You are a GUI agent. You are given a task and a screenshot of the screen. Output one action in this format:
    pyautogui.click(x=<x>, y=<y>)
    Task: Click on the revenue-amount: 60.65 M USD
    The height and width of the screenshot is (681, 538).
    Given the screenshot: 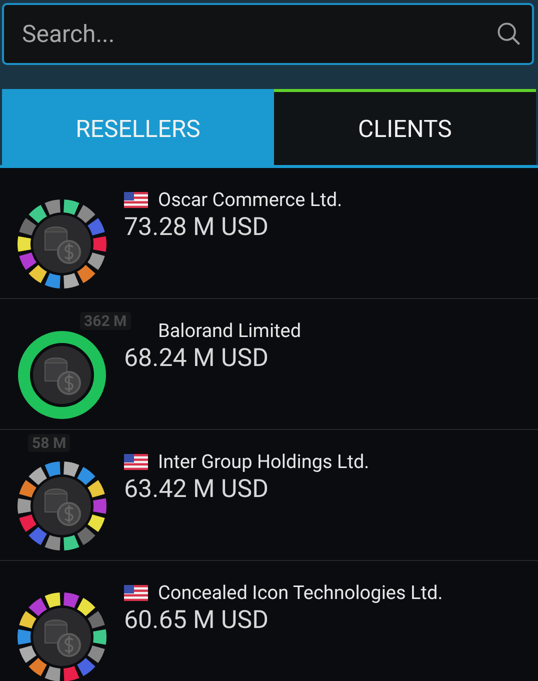 What is the action you would take?
    pyautogui.click(x=197, y=620)
    